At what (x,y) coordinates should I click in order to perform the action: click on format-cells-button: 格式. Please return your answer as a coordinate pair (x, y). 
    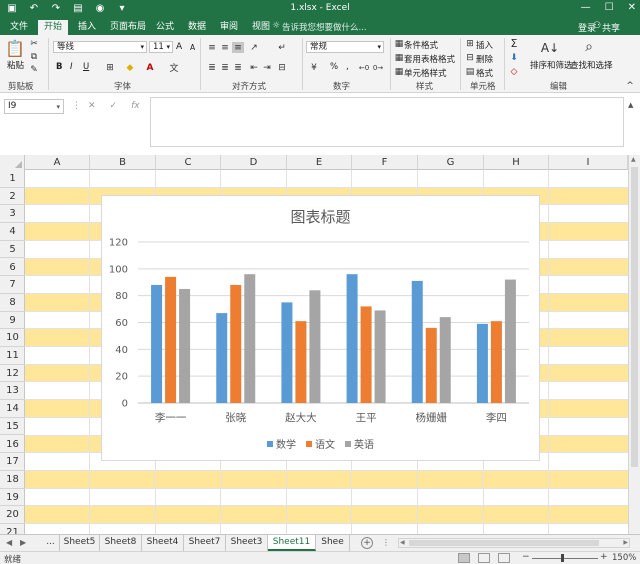
    Looking at the image, I should click on (484, 73).